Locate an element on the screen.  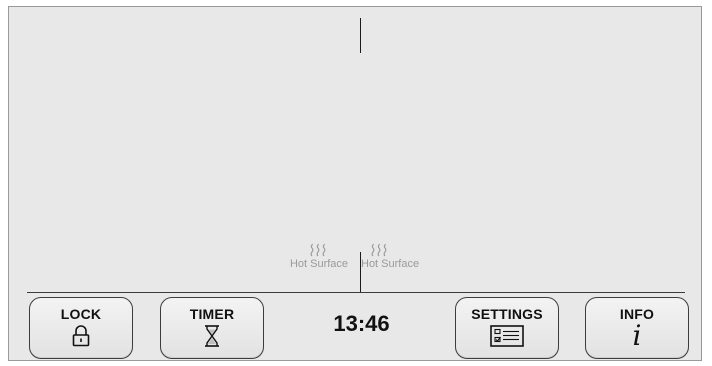
zone-divider-top is located at coordinates (360, 35).